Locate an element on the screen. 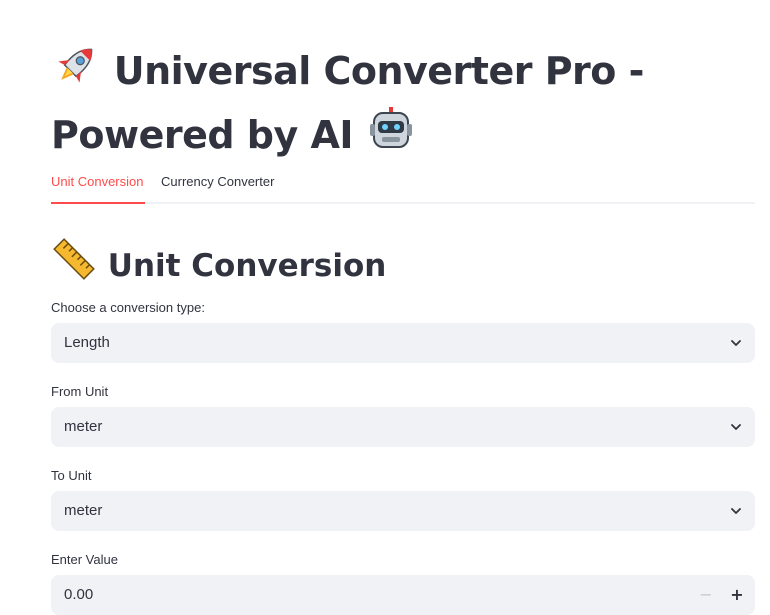 This screenshot has width=770, height=615. robot-icon is located at coordinates (391, 136).